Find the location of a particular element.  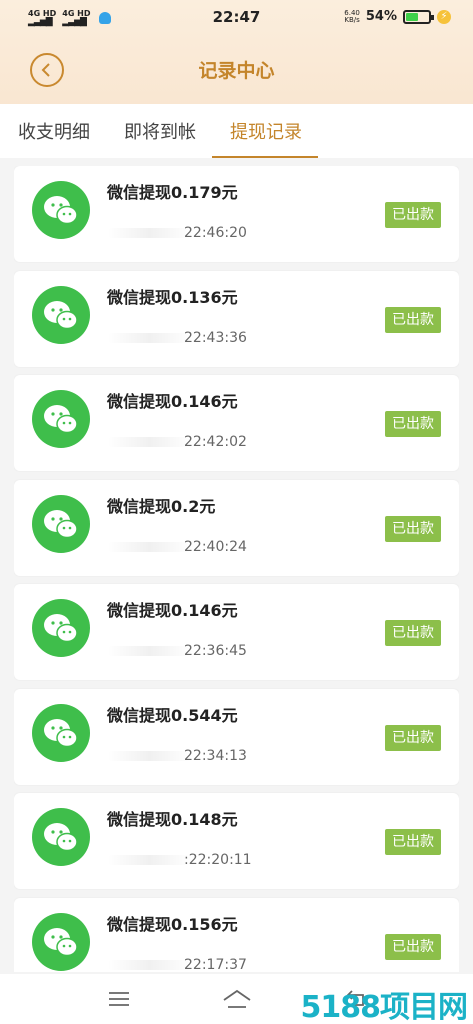

record-card: 微信提现0.156元 22:17:37 已出款 is located at coordinates (236, 935).